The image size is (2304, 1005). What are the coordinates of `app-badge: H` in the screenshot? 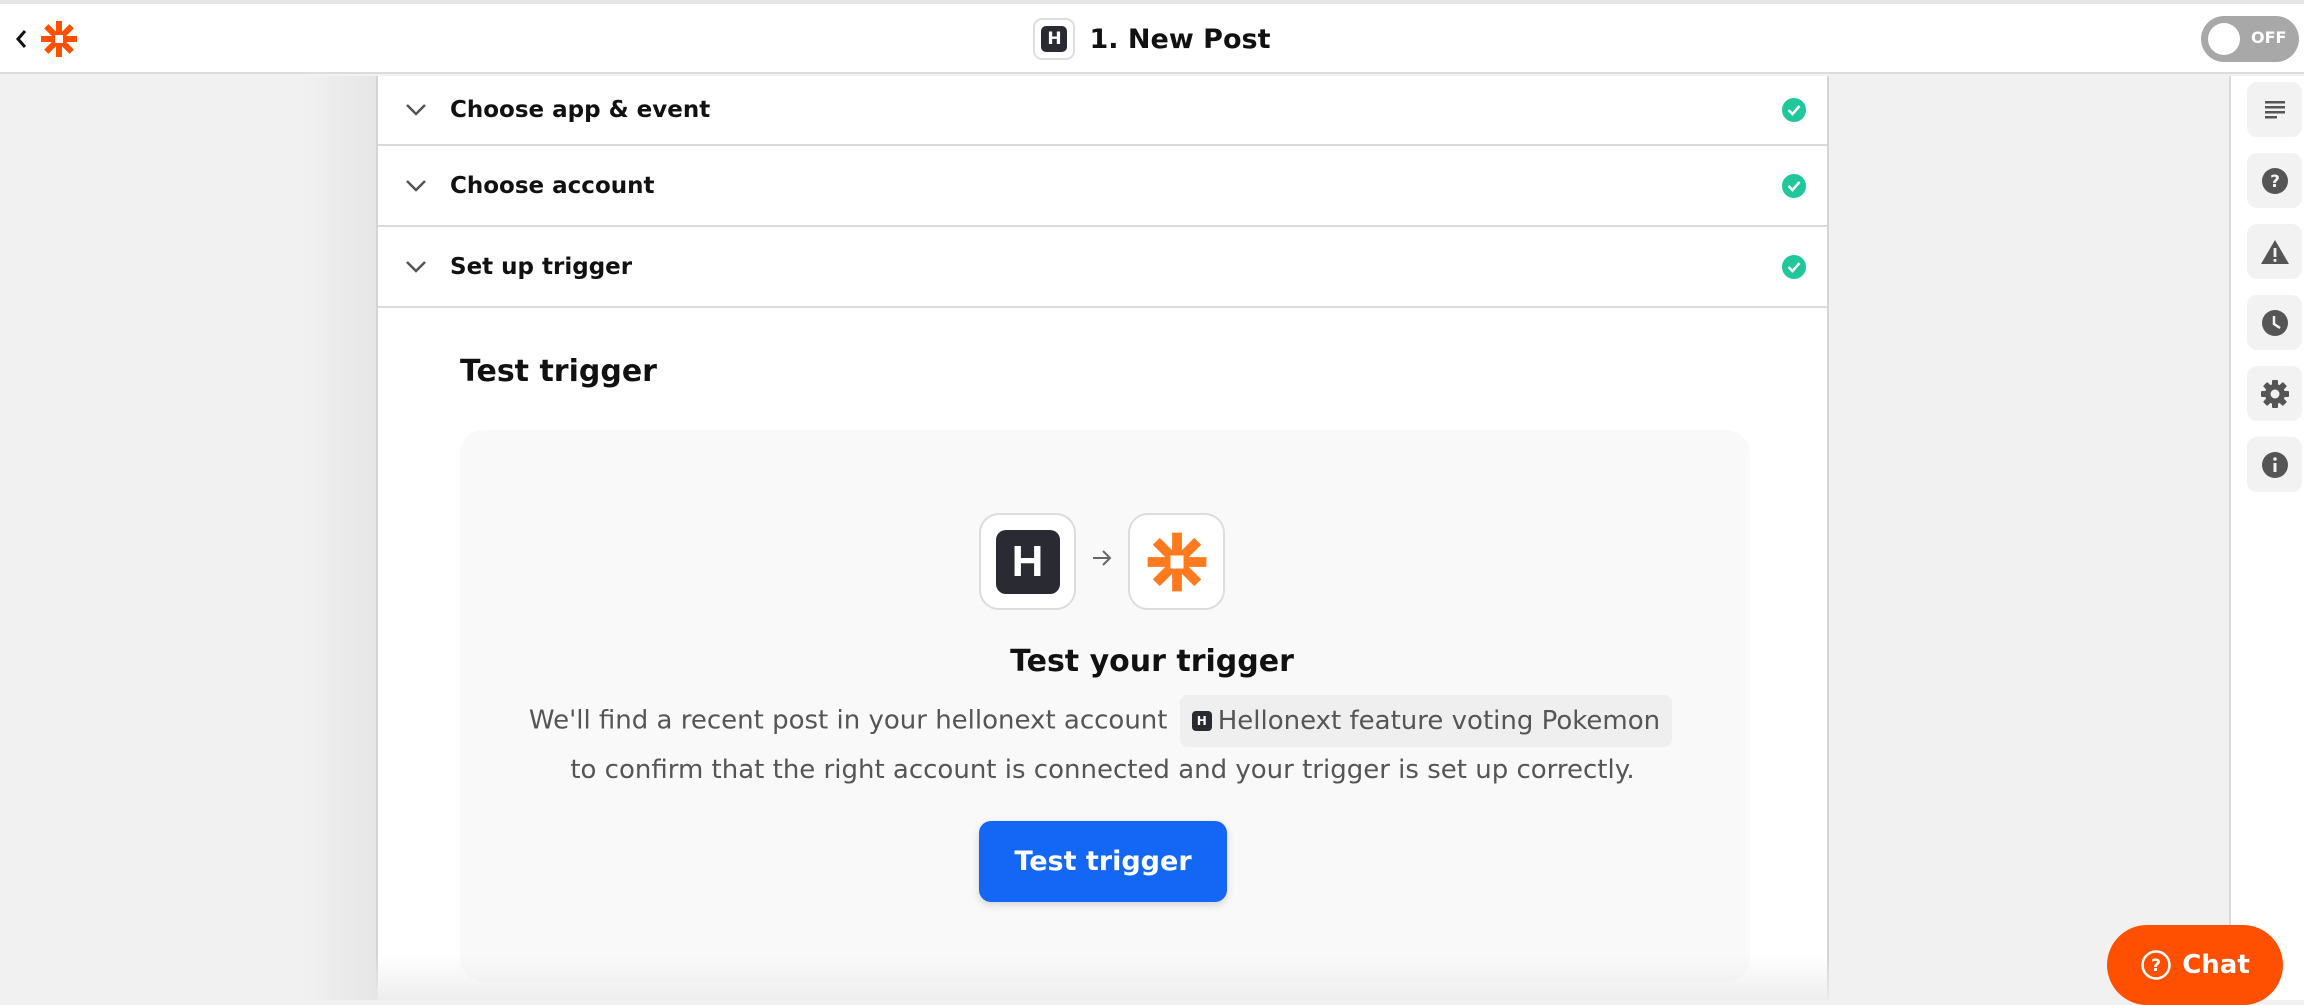 It's located at (1054, 39).